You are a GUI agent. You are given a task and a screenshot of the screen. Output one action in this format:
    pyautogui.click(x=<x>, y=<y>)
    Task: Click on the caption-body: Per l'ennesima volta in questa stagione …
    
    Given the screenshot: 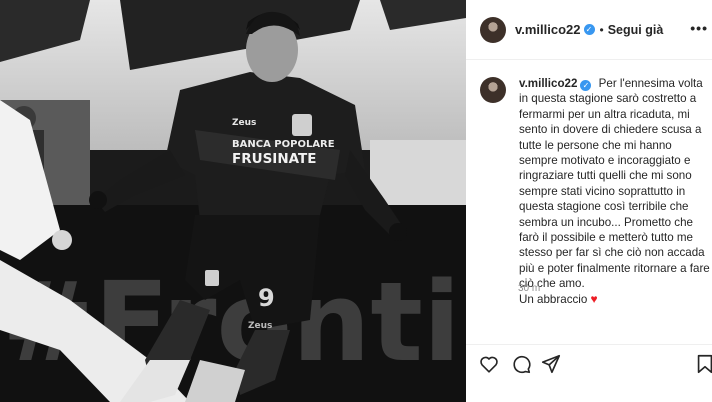 What is the action you would take?
    pyautogui.click(x=614, y=184)
    